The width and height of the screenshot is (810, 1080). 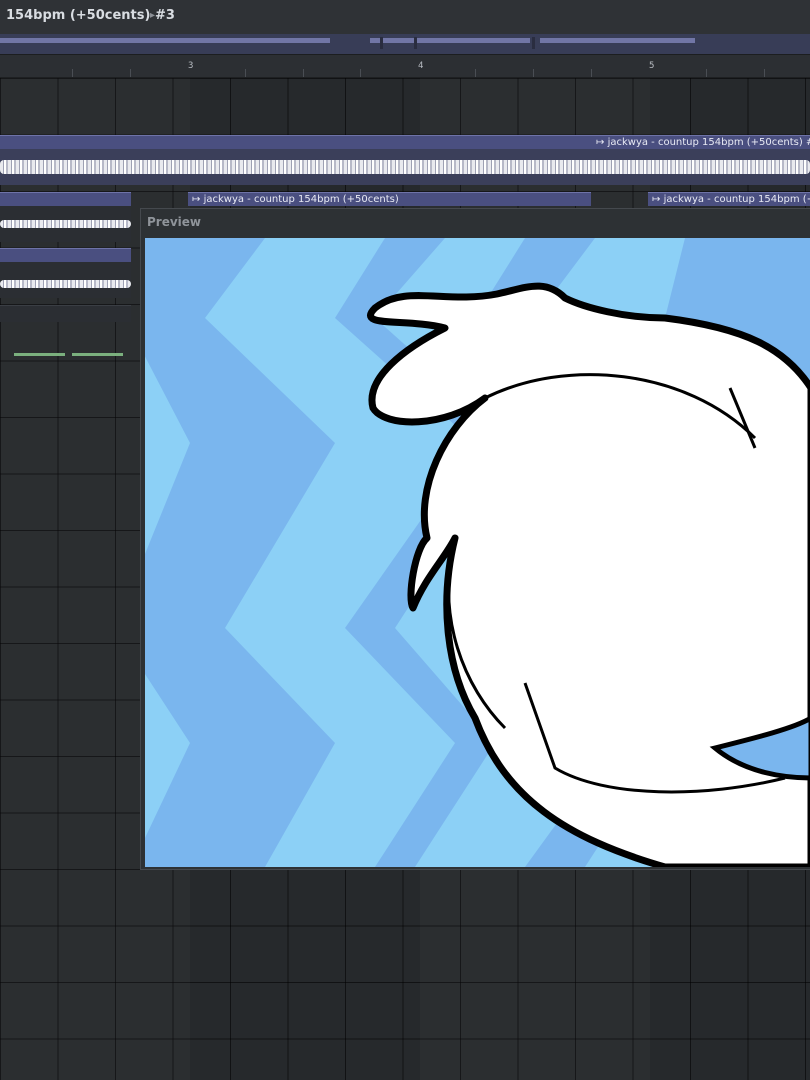 What do you see at coordinates (65, 313) in the screenshot?
I see `automation-clip` at bounding box center [65, 313].